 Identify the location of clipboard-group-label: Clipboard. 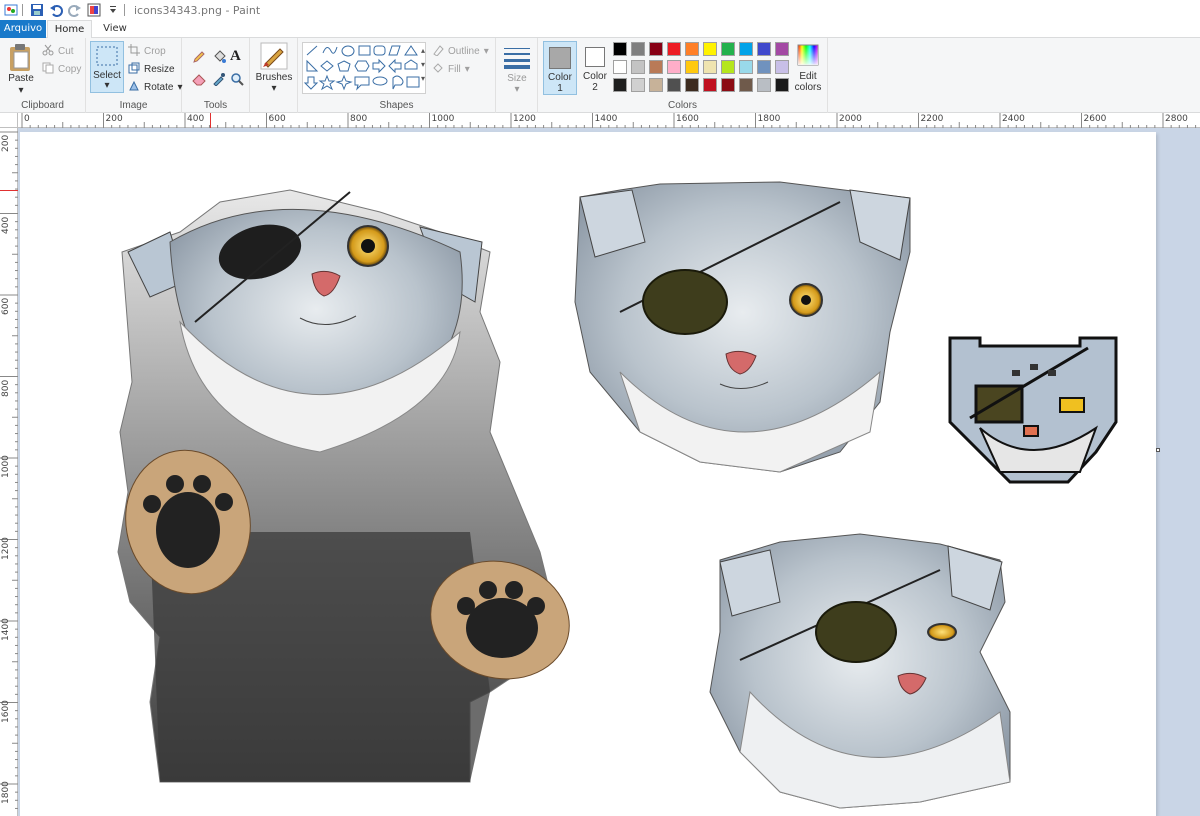
(42, 105).